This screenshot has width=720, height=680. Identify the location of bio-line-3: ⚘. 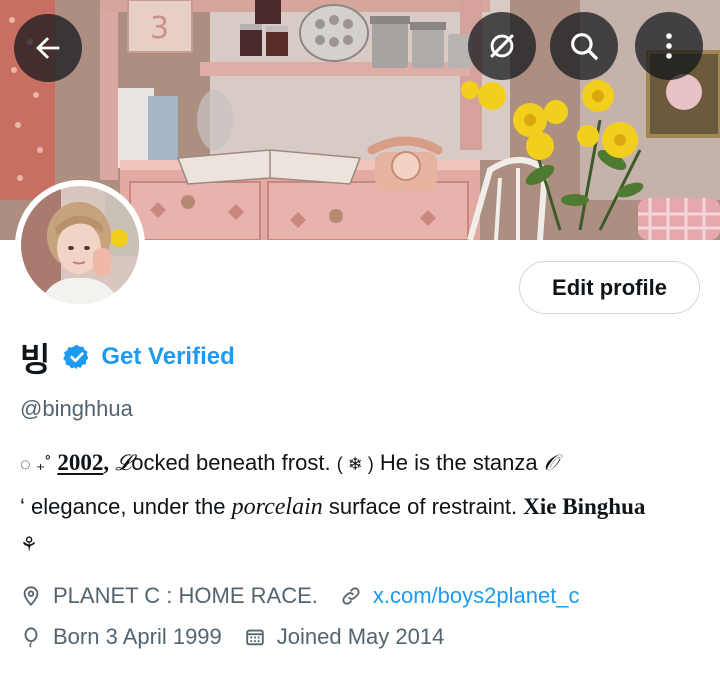
(365, 544).